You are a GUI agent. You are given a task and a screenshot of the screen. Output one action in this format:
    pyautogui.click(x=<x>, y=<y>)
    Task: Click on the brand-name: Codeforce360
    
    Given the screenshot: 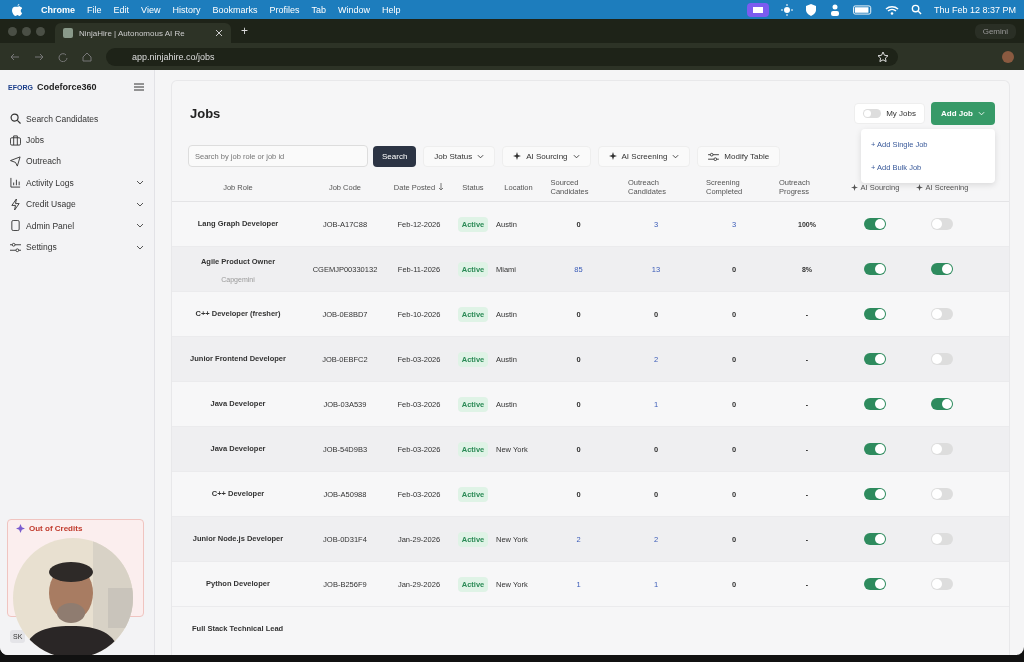 What is the action you would take?
    pyautogui.click(x=67, y=87)
    